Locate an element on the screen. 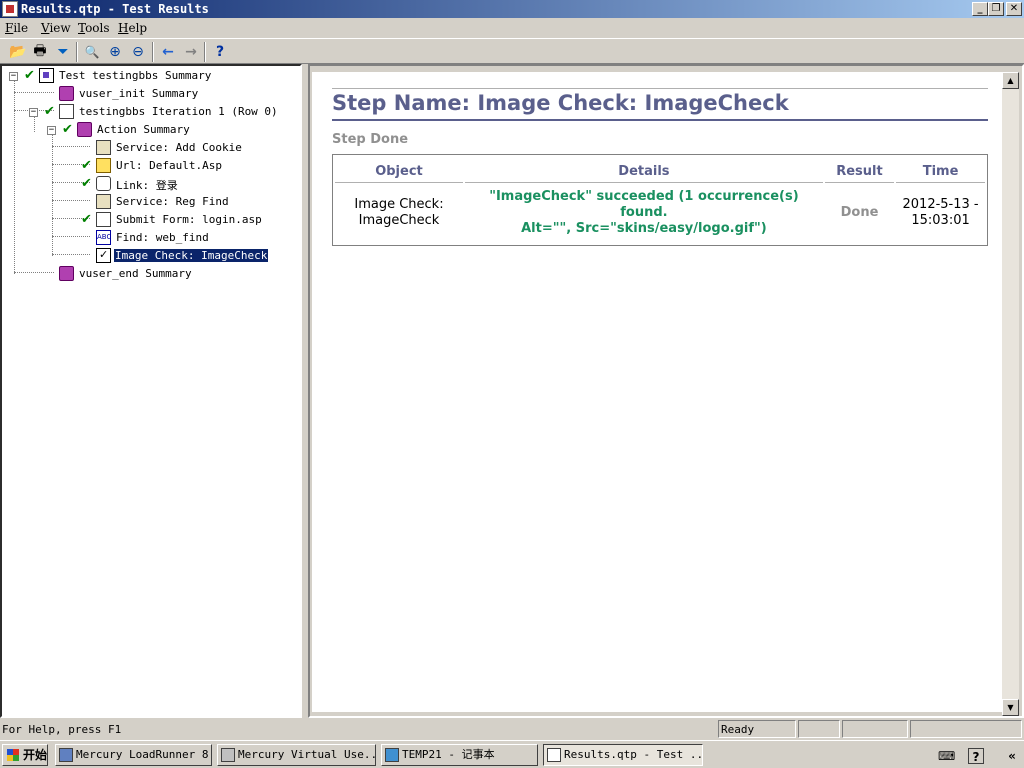  app-icon is located at coordinates (10, 9).